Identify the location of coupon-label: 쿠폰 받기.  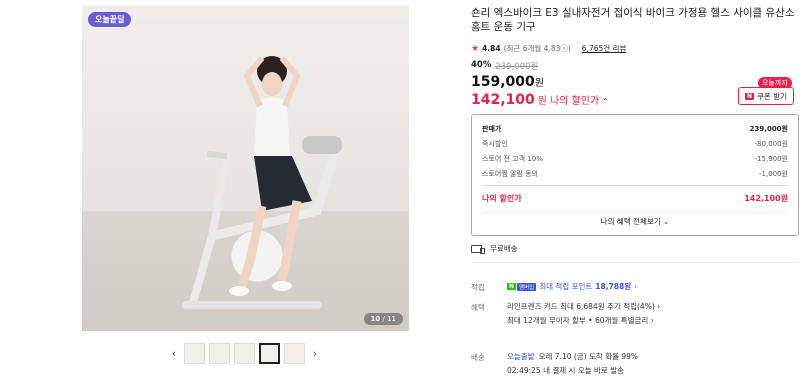
(772, 96).